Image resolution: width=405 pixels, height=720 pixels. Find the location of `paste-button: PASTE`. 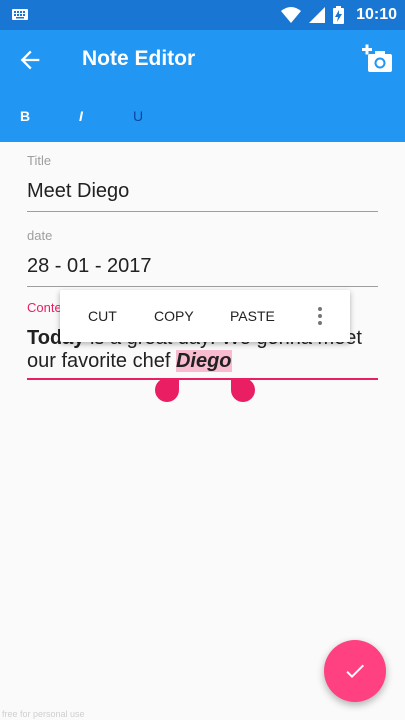

paste-button: PASTE is located at coordinates (252, 316).